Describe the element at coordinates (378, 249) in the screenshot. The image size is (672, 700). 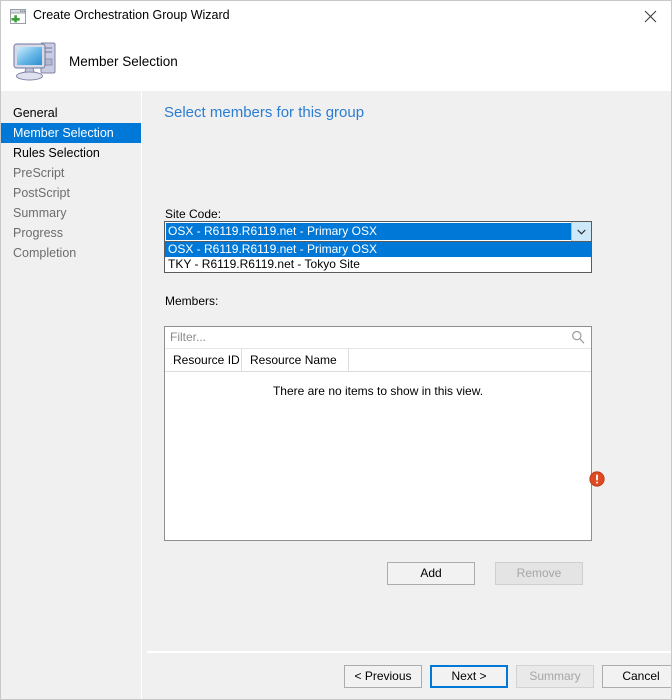
I see `site-code-option: OSX - R6119.R6119.net - Primary OSX` at that location.